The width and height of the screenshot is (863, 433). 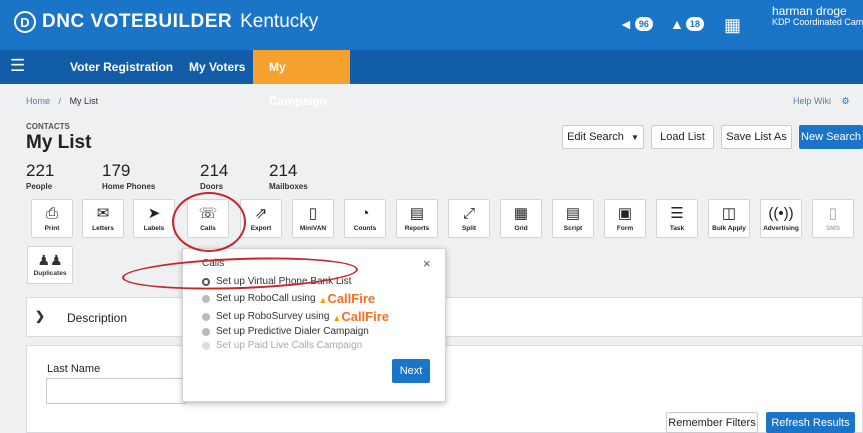 I want to click on edit-search-button: Edit Search ▼, so click(x=603, y=137).